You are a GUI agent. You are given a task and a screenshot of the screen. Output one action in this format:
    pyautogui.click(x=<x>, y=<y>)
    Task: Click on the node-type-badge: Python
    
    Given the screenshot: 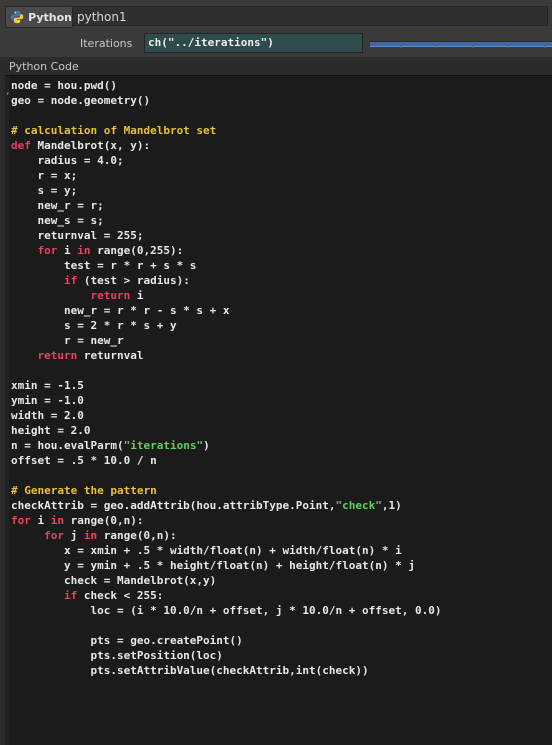 What is the action you would take?
    pyautogui.click(x=39, y=17)
    